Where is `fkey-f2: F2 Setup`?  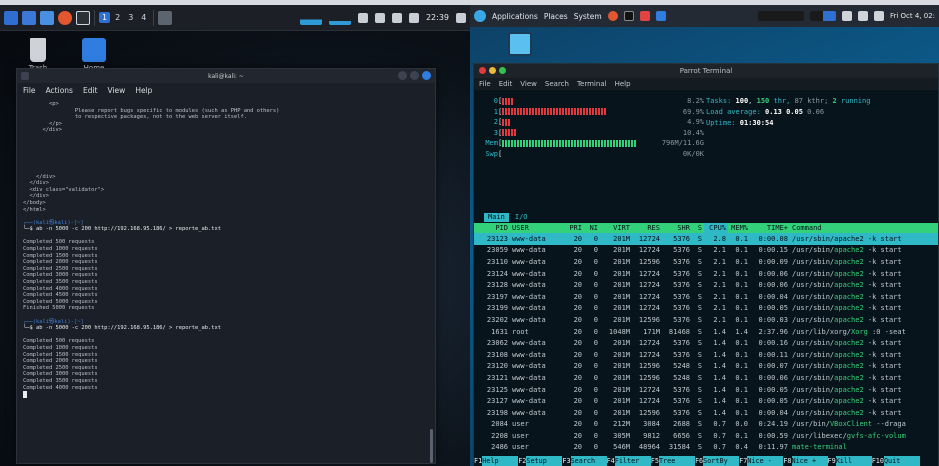 fkey-f2: F2 Setup is located at coordinates (540, 461).